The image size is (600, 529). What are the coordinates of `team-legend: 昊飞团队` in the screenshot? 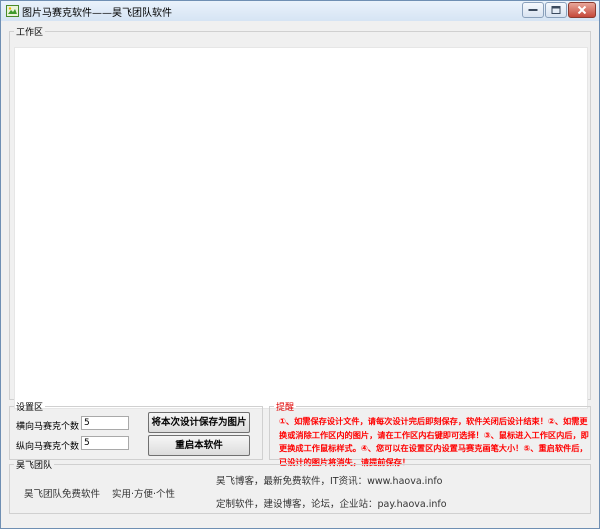 It's located at (34, 466).